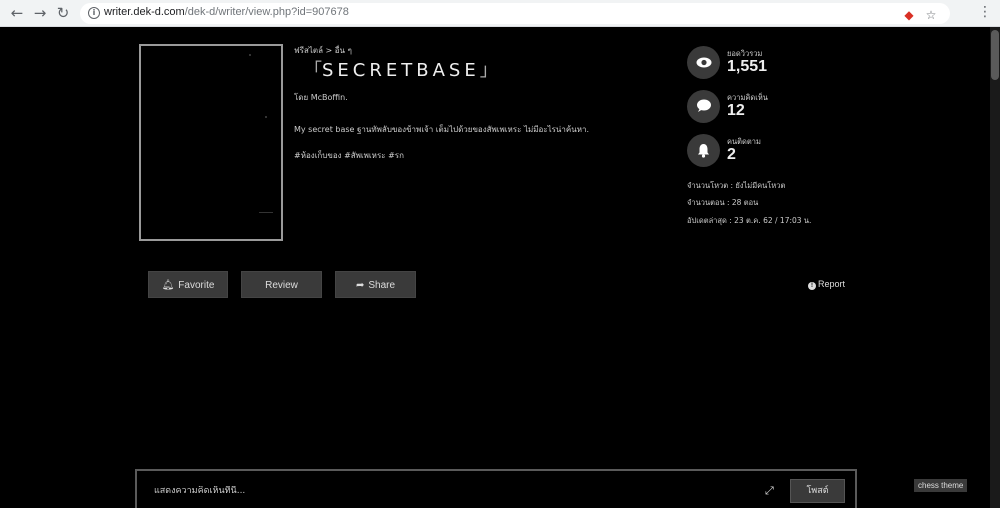 The width and height of the screenshot is (1000, 508). What do you see at coordinates (360, 285) in the screenshot?
I see `share-arrow-icon: ➦` at bounding box center [360, 285].